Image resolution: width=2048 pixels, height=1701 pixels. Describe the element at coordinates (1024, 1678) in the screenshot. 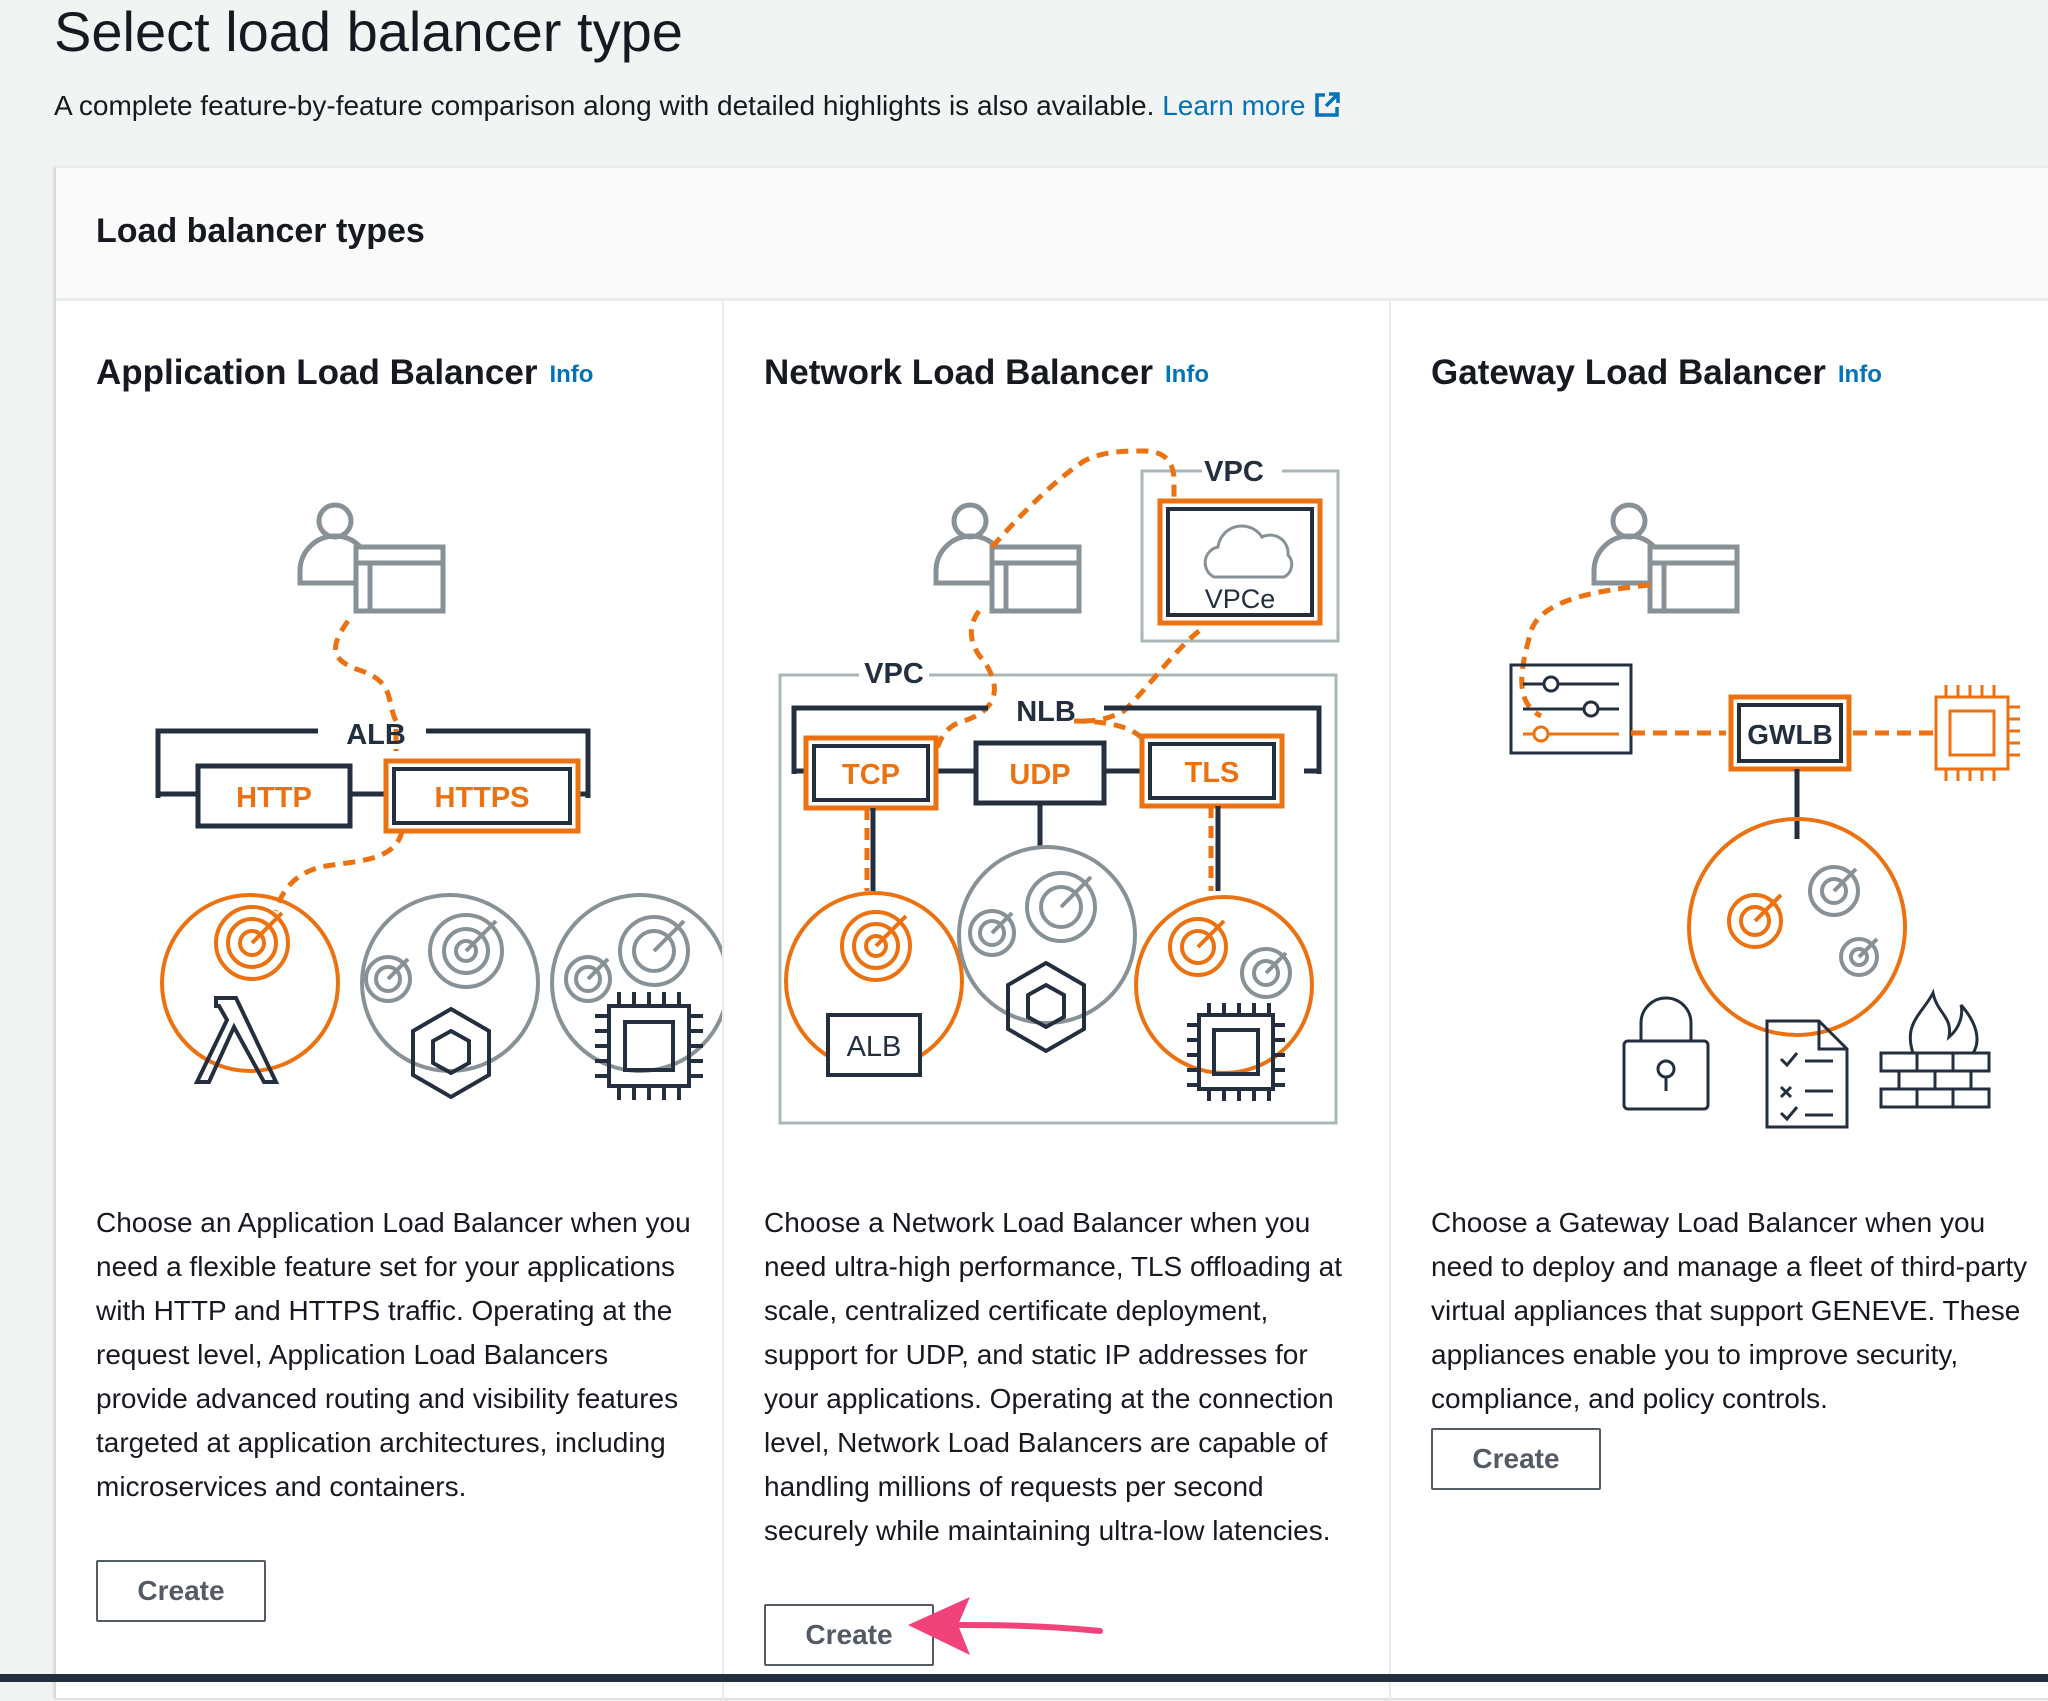

I see `bottom-bar` at that location.